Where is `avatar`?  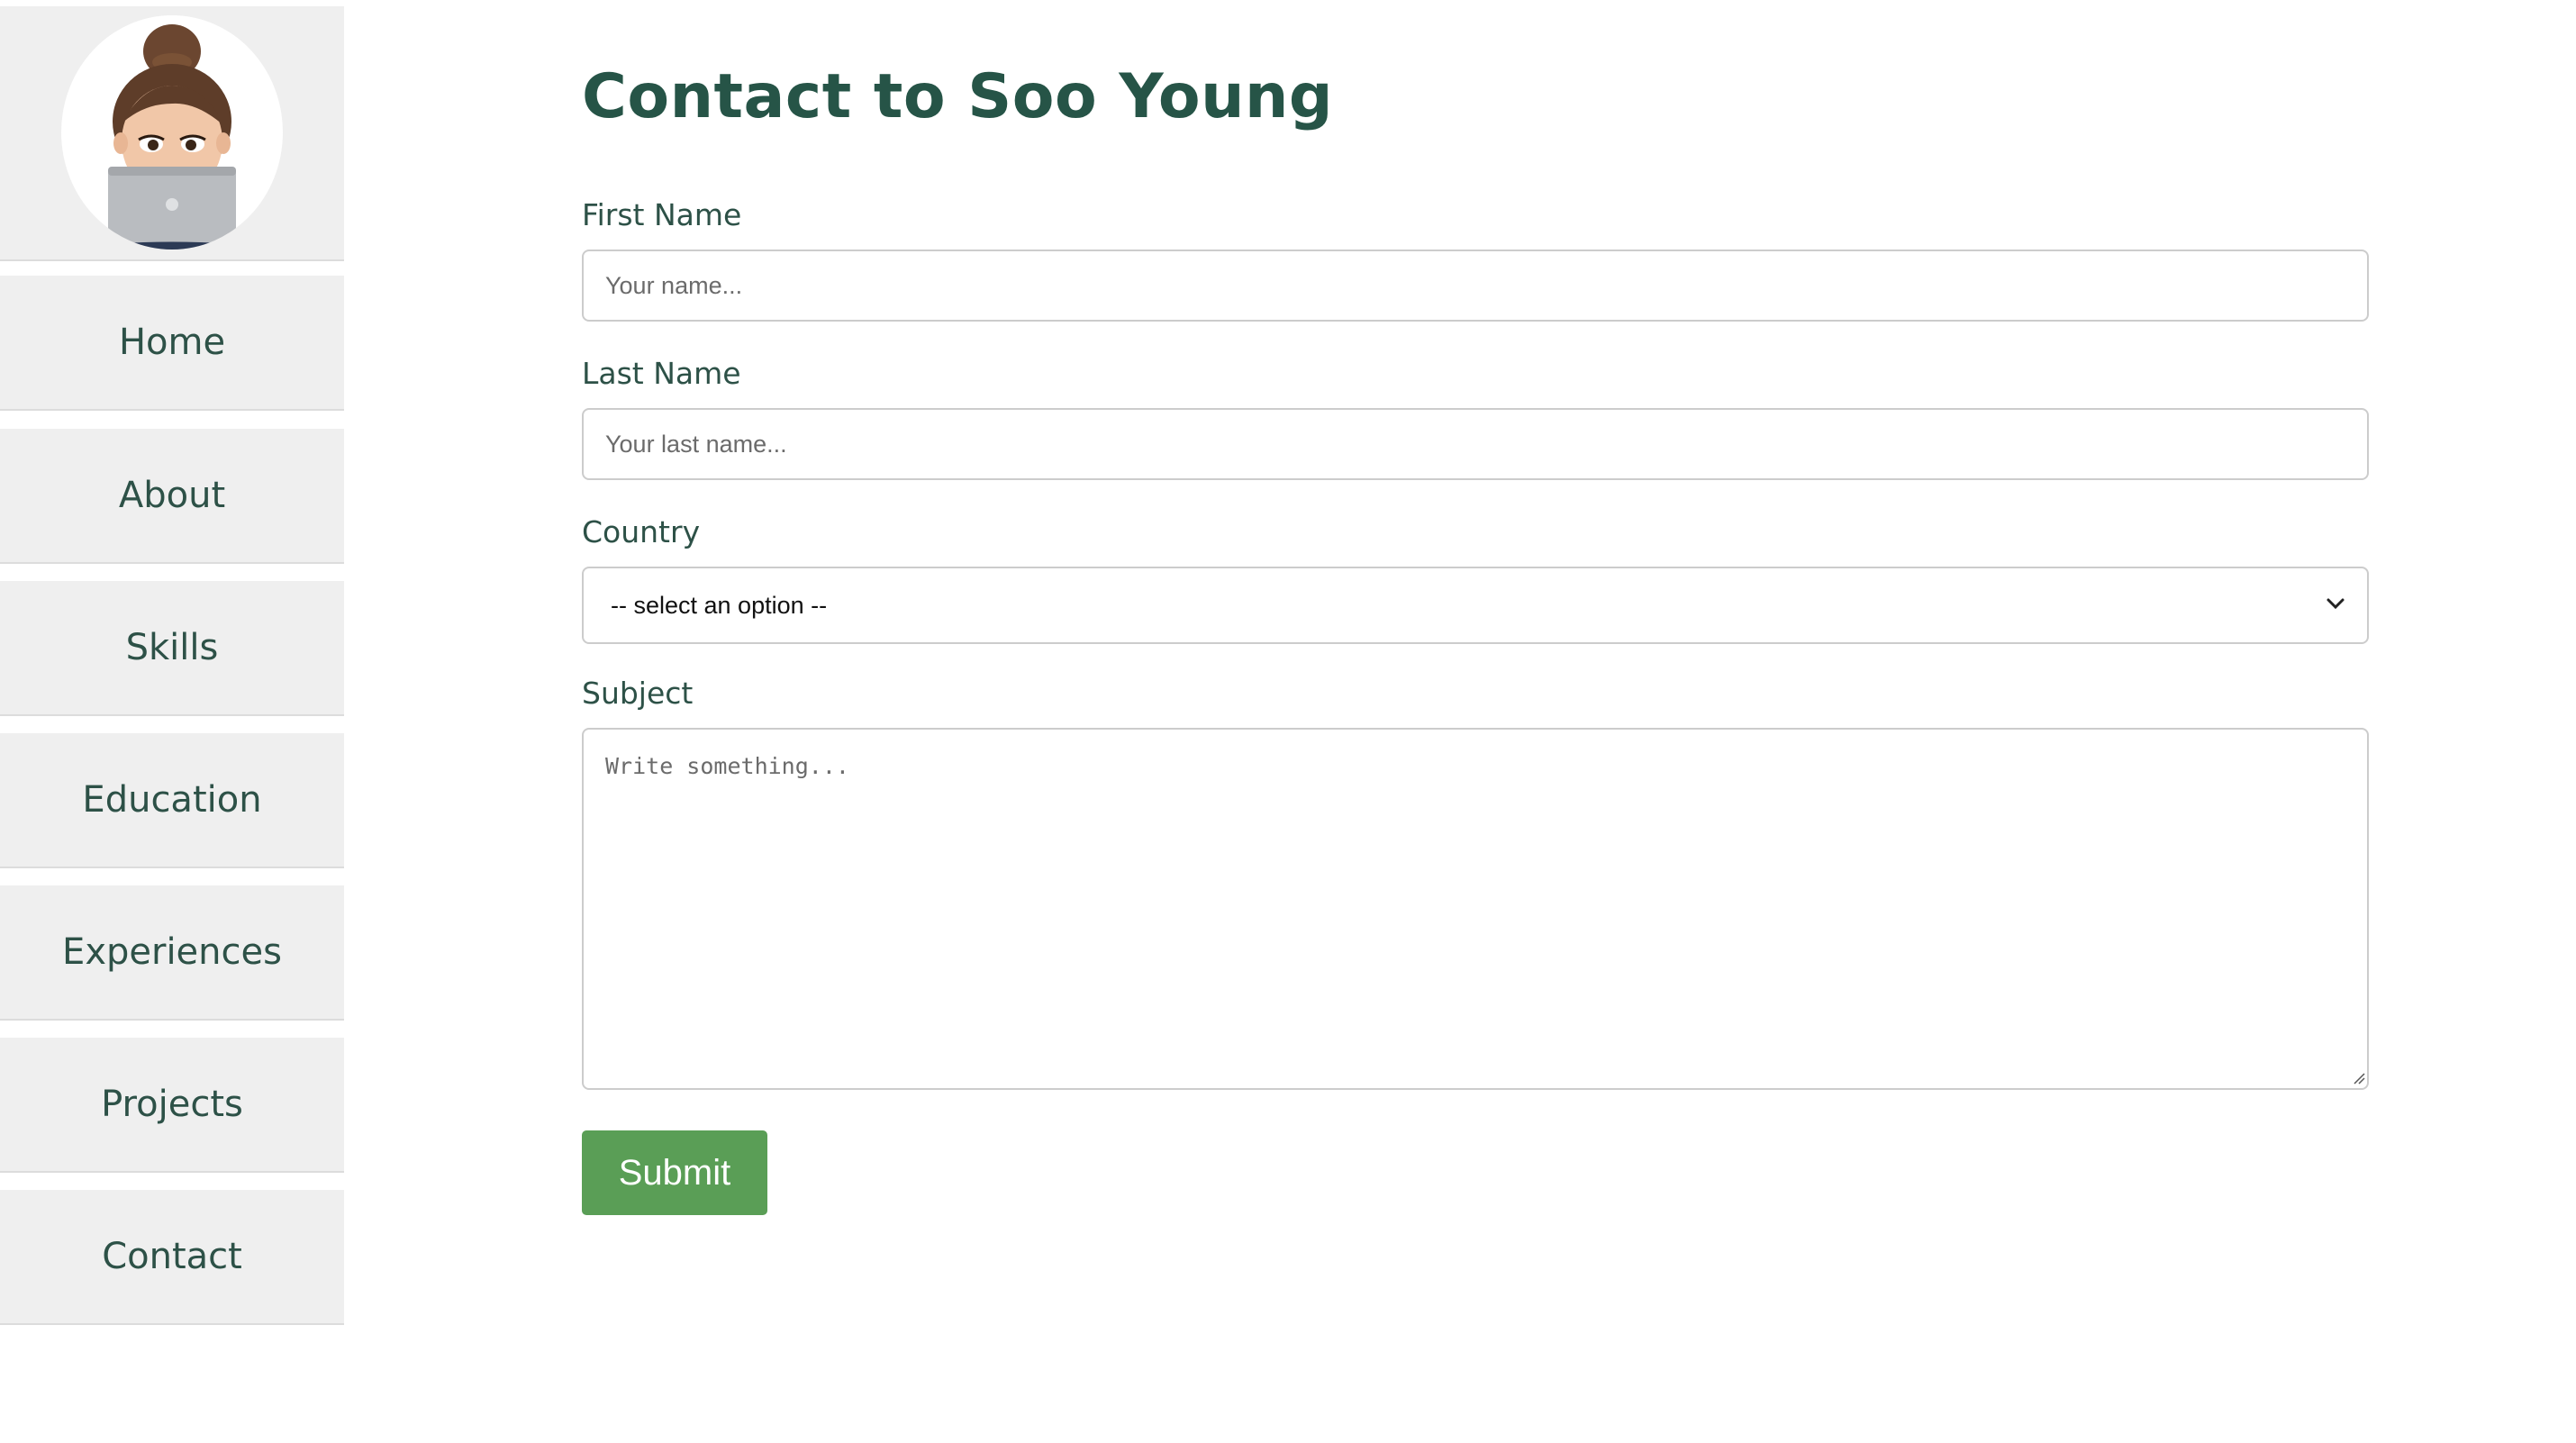
avatar is located at coordinates (172, 132).